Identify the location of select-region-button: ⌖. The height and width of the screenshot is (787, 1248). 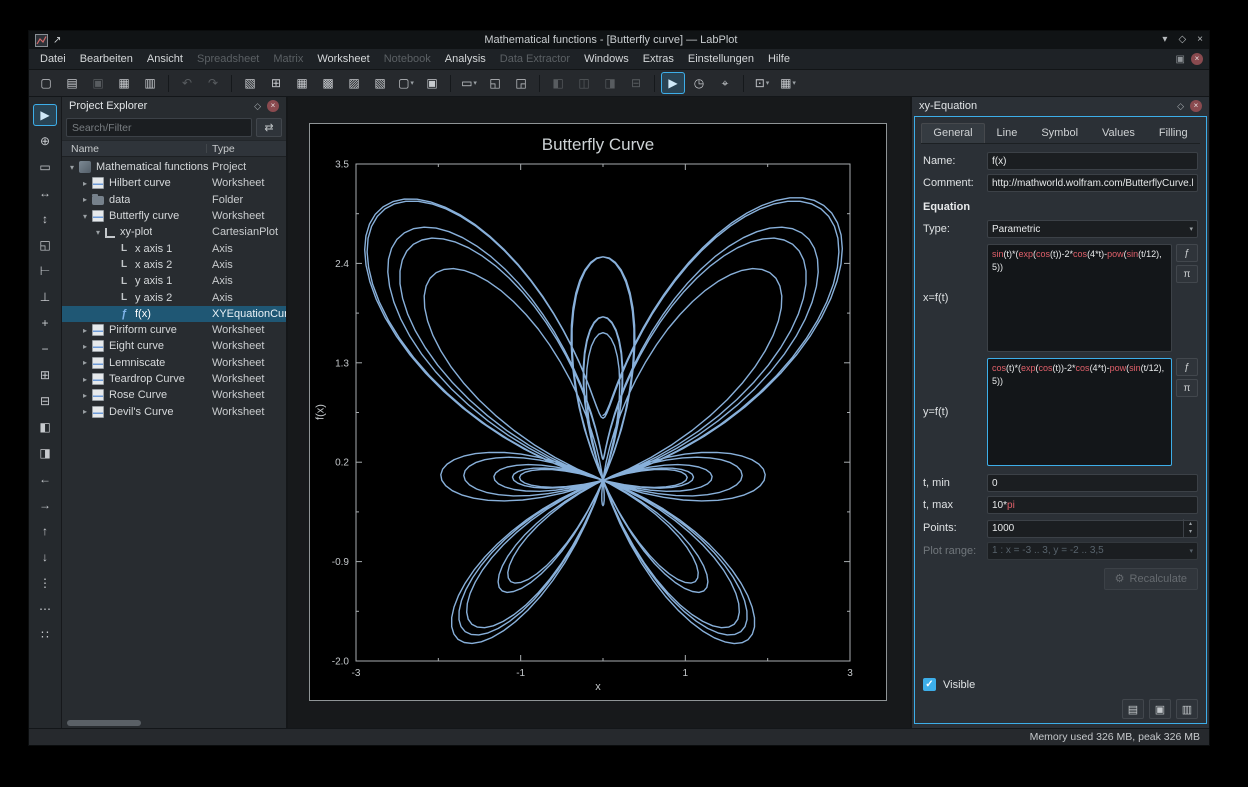
(725, 83).